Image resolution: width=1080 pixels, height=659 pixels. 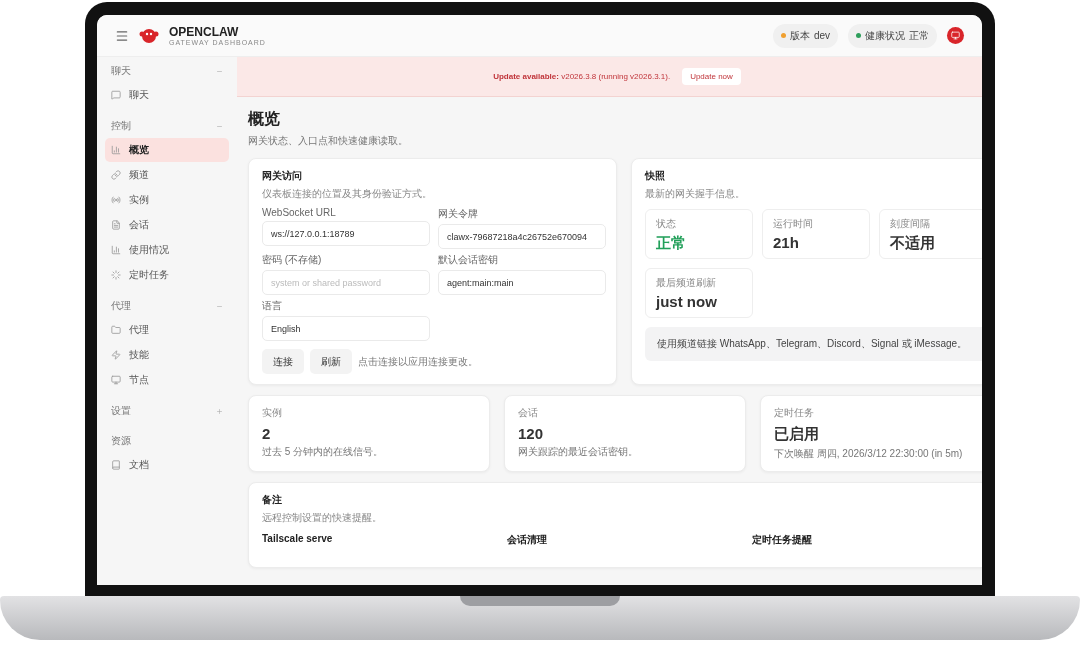 What do you see at coordinates (272, 500) in the screenshot?
I see `card-title: 备注` at bounding box center [272, 500].